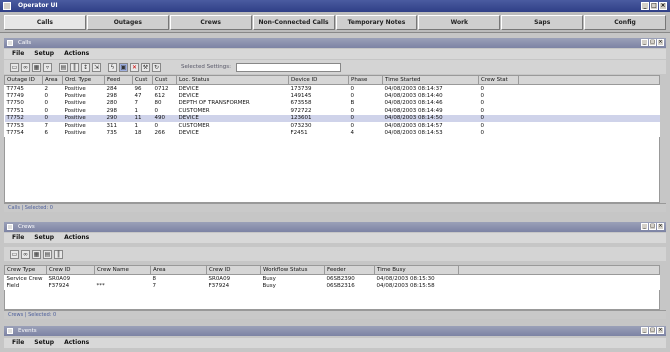 This screenshot has width=670, height=352. I want to click on table-cell: F2451, so click(299, 133).